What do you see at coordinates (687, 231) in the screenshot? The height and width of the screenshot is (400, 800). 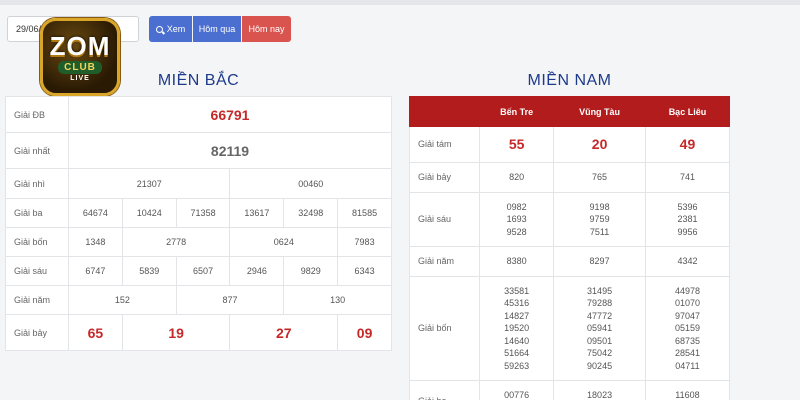 I see `prize-value: 9956` at bounding box center [687, 231].